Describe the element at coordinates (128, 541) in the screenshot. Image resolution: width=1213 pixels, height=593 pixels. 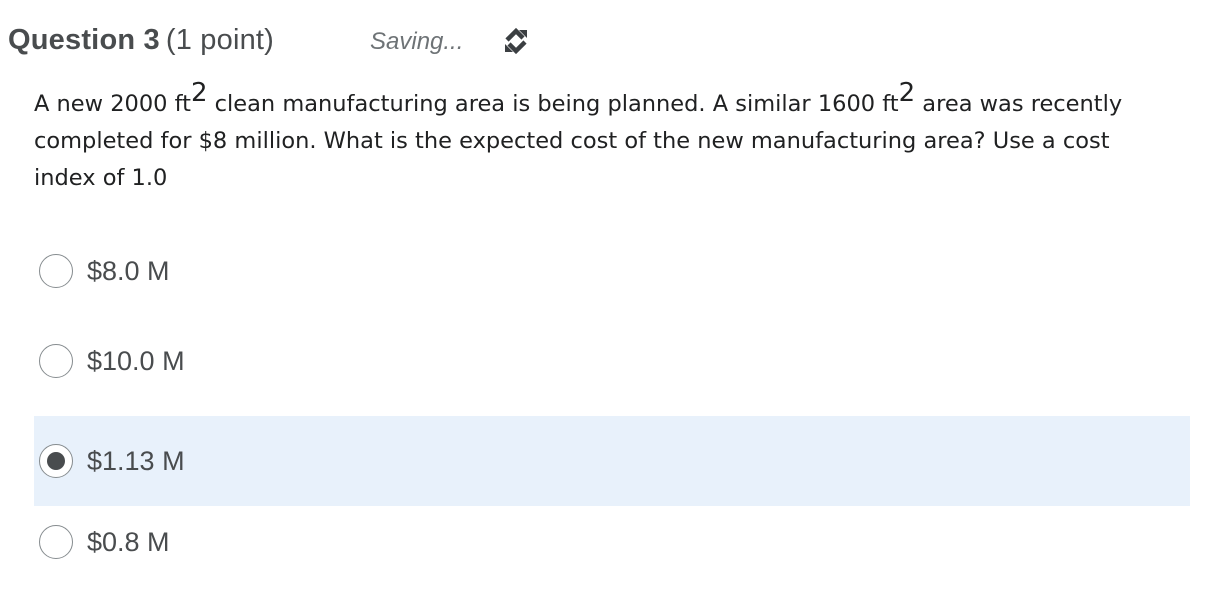
I see `answer-option-label: $0.8 M` at that location.